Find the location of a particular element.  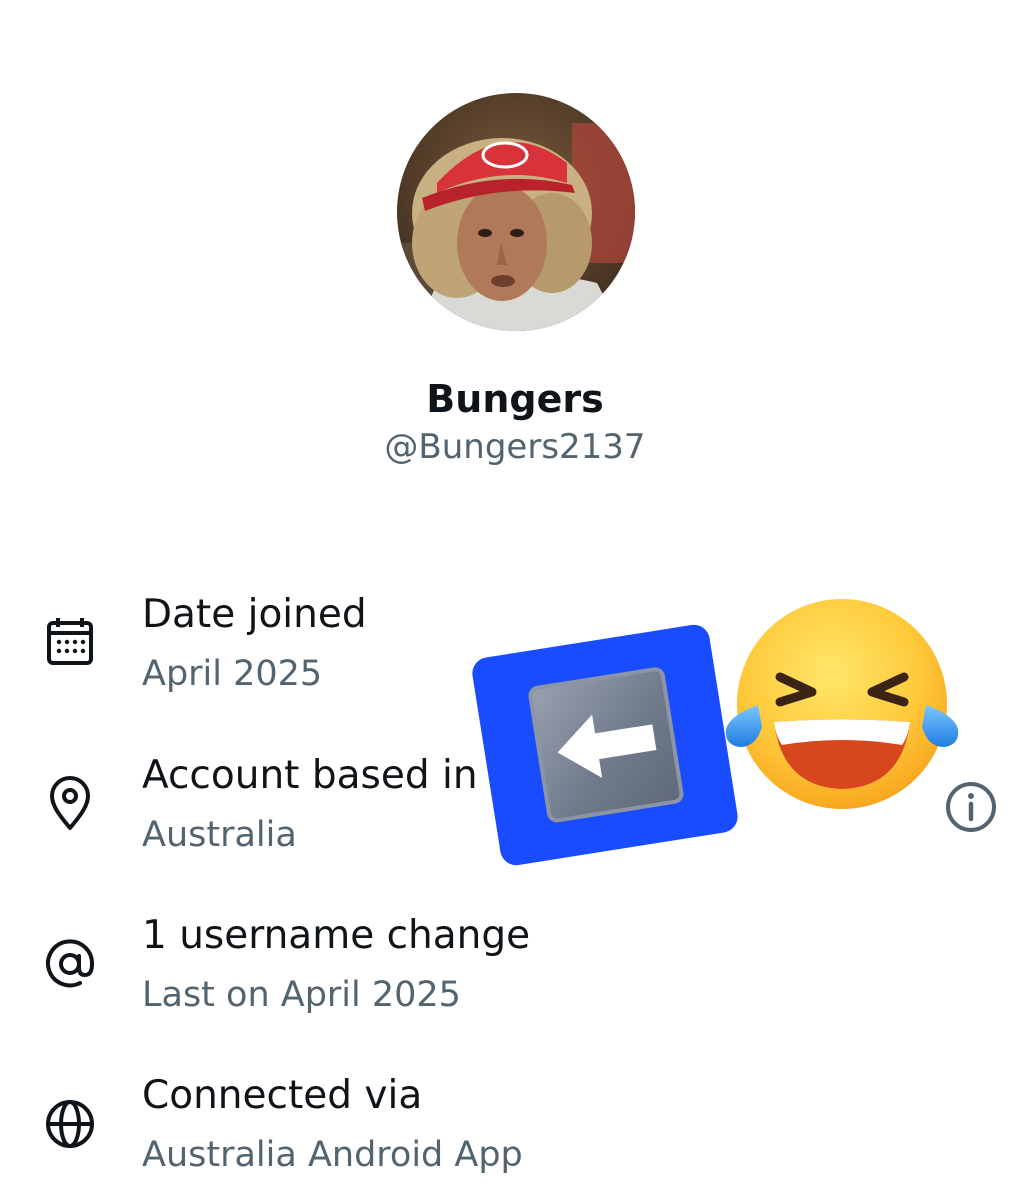

at-sign-icon is located at coordinates (70, 964).